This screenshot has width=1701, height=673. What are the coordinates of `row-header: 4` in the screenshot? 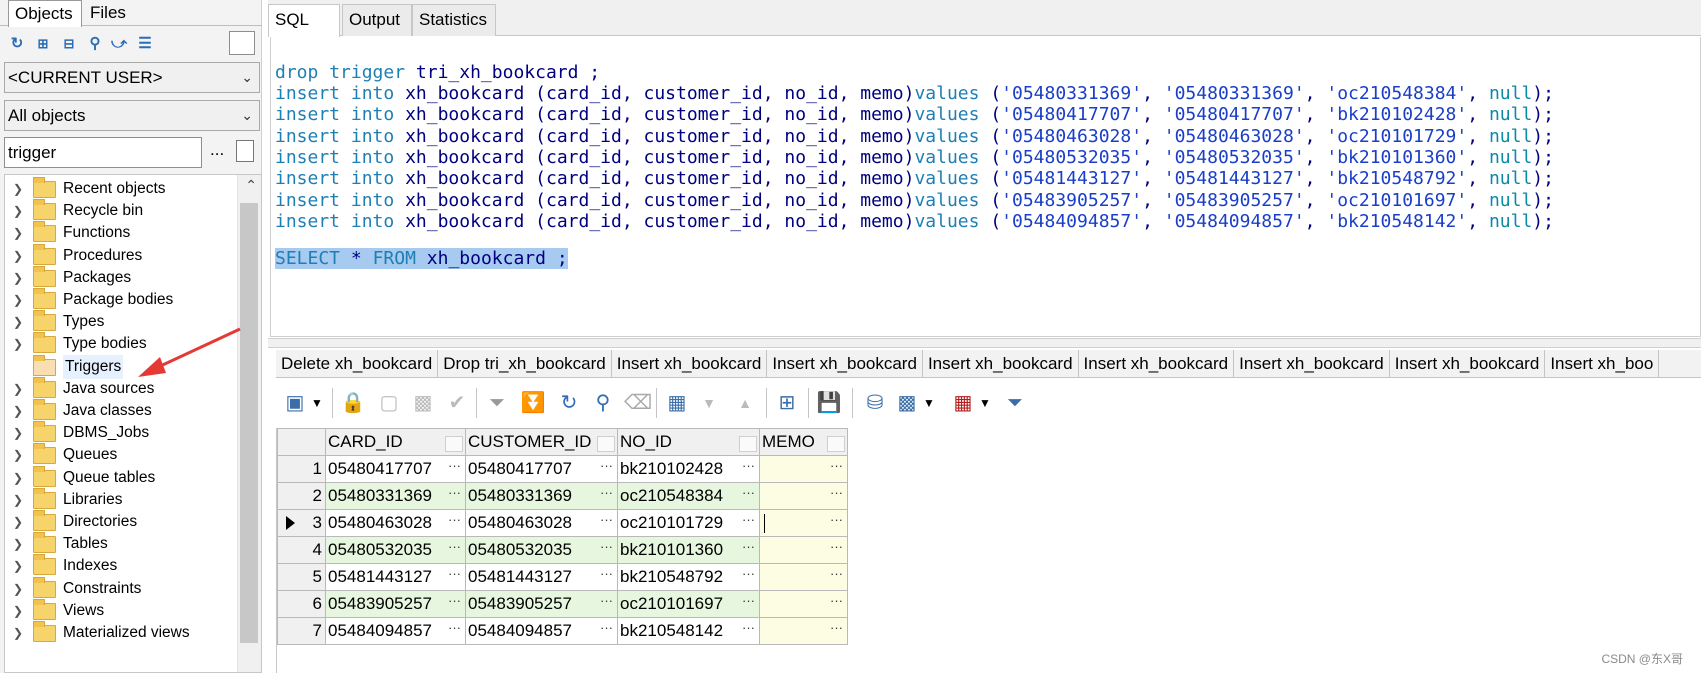 It's located at (301, 550).